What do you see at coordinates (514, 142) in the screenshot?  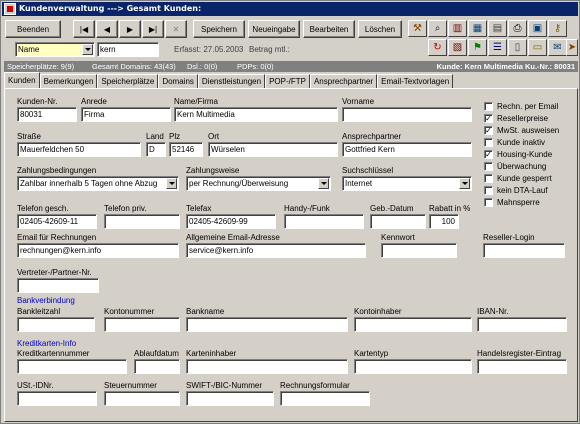 I see `checkbox-kunde-inaktiv: Kunde inaktiv` at bounding box center [514, 142].